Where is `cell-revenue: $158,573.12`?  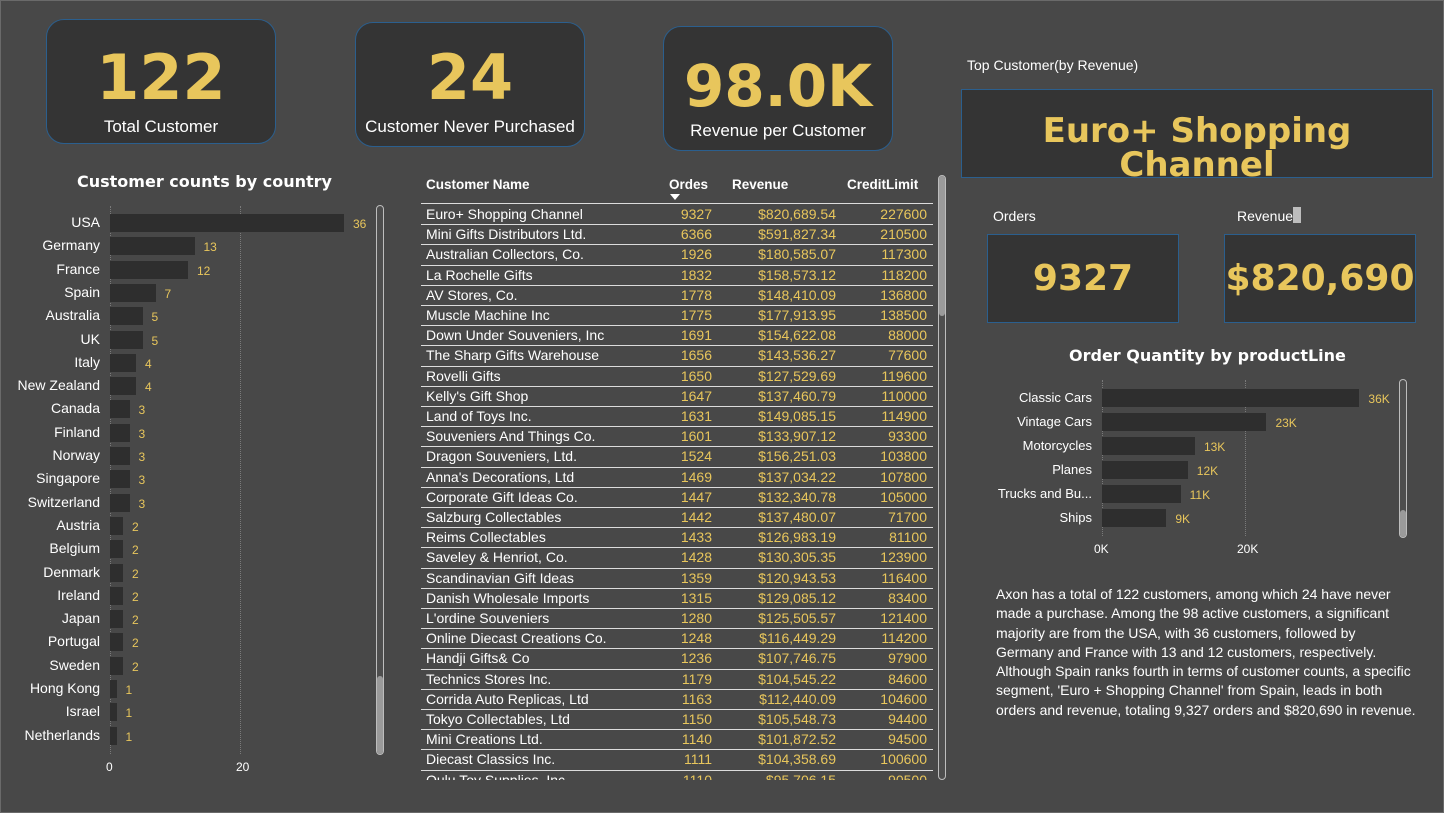
cell-revenue: $158,573.12 is located at coordinates (797, 274).